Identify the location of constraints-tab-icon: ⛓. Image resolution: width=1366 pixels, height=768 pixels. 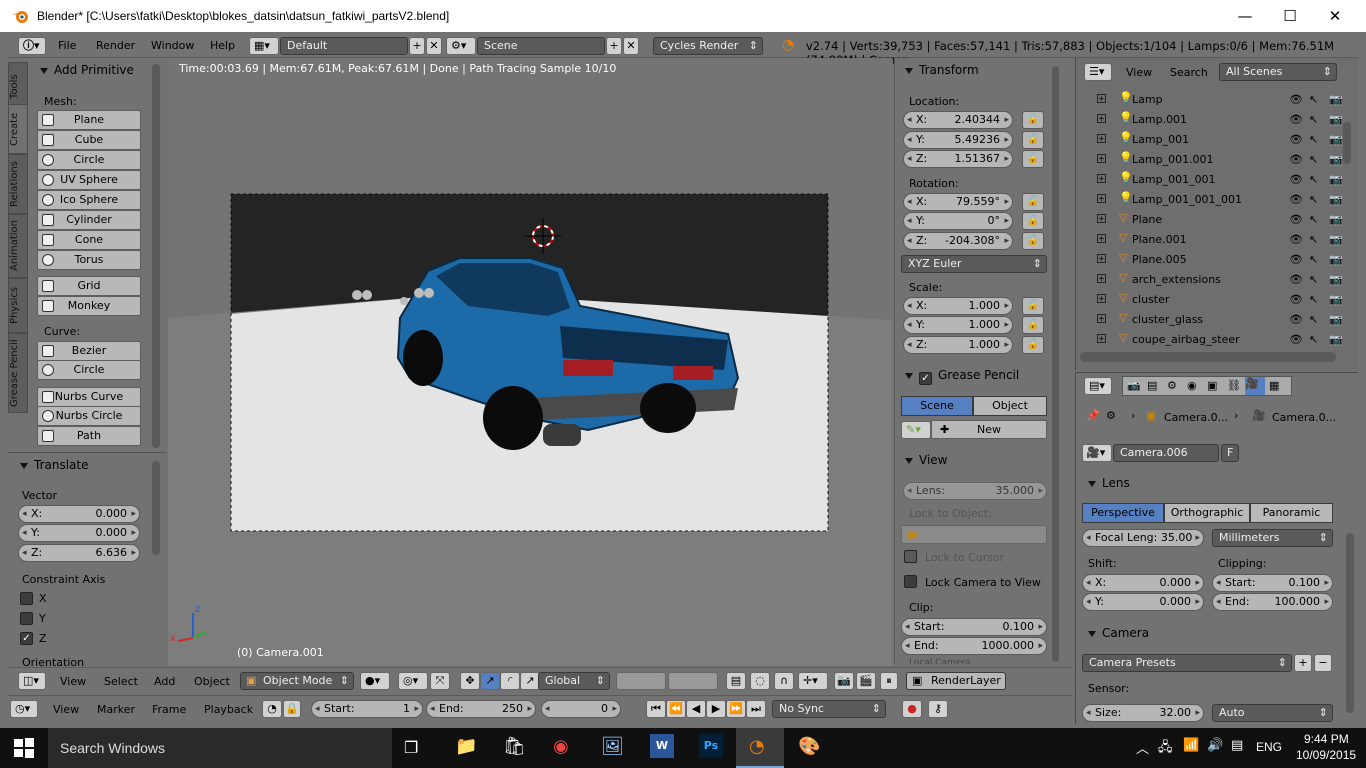
(1234, 385).